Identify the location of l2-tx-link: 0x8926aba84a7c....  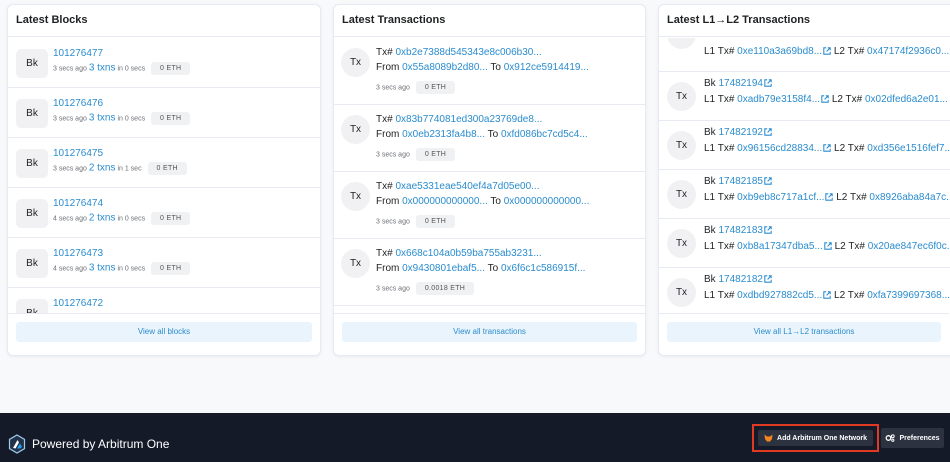
(909, 197).